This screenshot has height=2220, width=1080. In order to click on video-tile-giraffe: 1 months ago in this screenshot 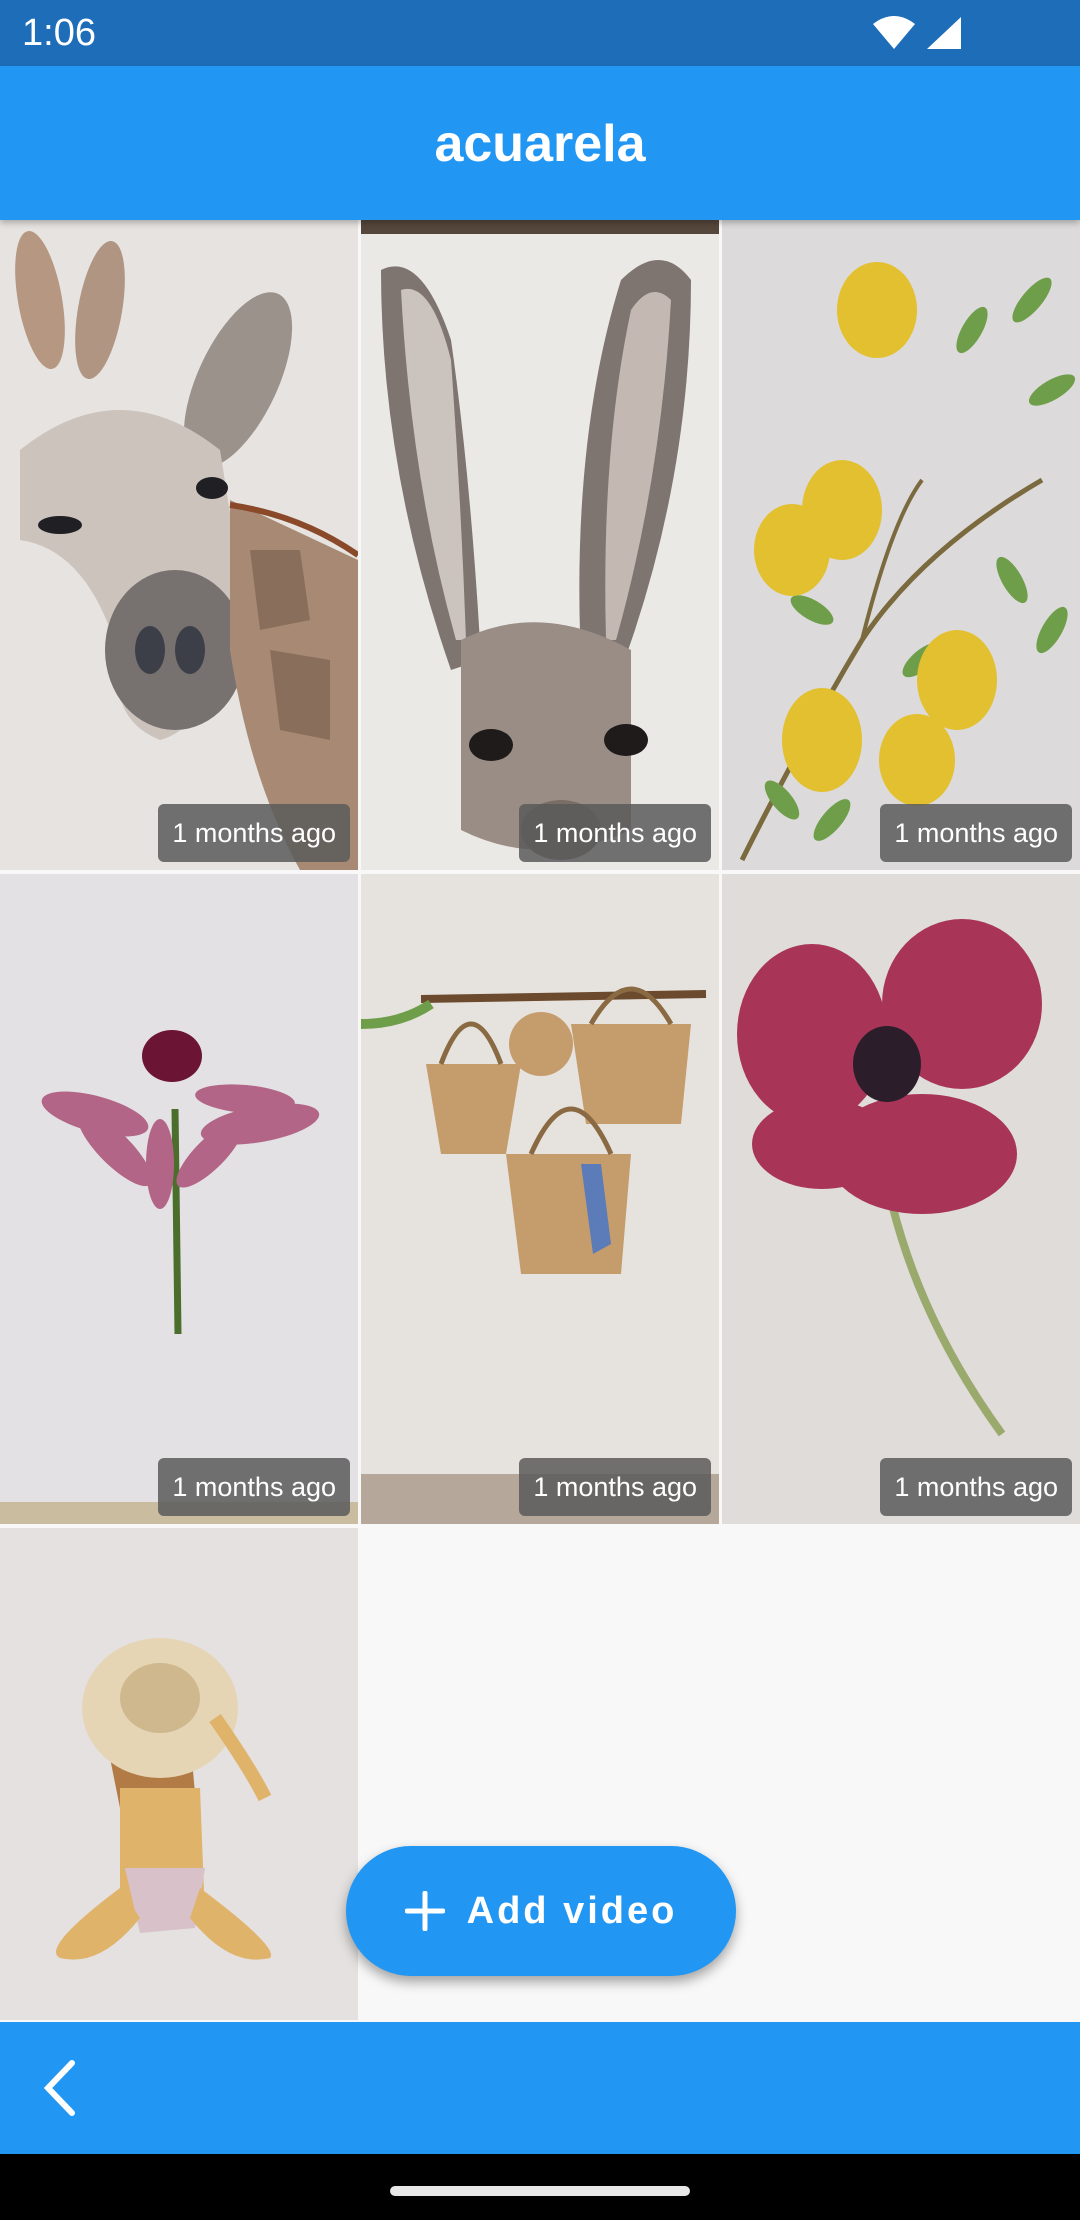, I will do `click(179, 545)`.